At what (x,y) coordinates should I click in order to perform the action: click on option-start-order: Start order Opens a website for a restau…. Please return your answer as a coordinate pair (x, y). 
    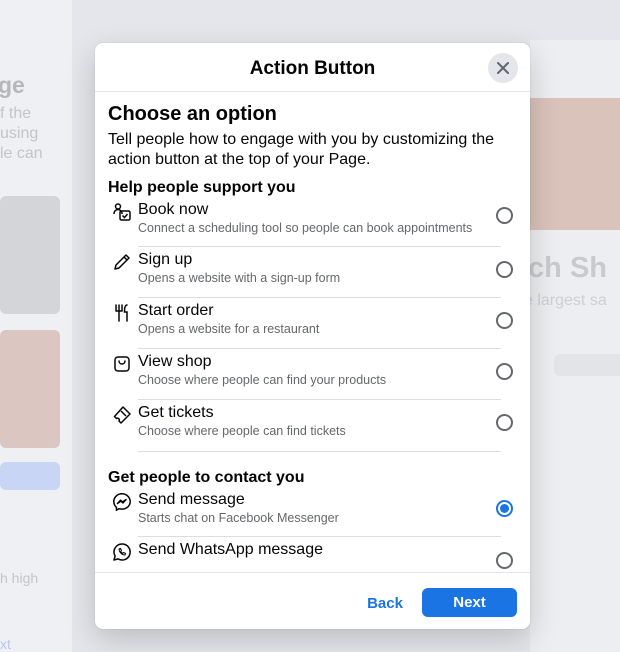
    Looking at the image, I should click on (312, 323).